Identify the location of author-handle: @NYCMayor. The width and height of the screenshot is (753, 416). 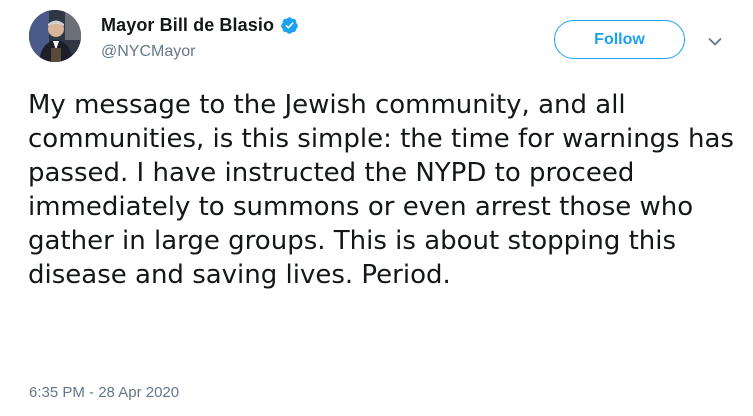
(200, 52).